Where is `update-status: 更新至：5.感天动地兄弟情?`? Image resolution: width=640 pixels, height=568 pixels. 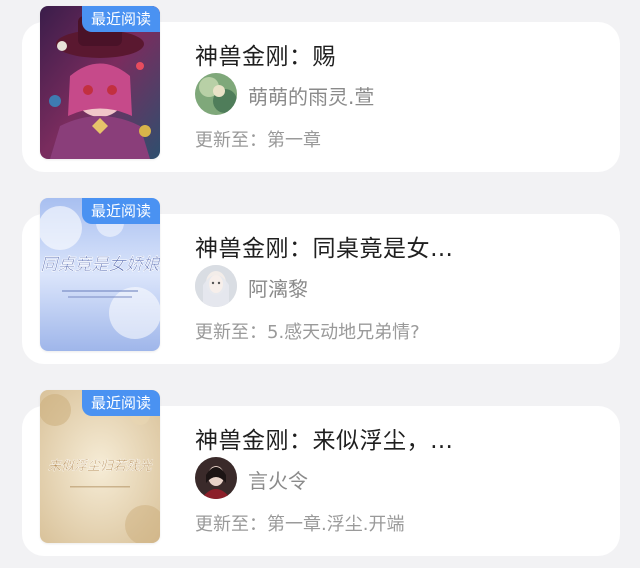 update-status: 更新至：5.感天动地兄弟情? is located at coordinates (307, 331).